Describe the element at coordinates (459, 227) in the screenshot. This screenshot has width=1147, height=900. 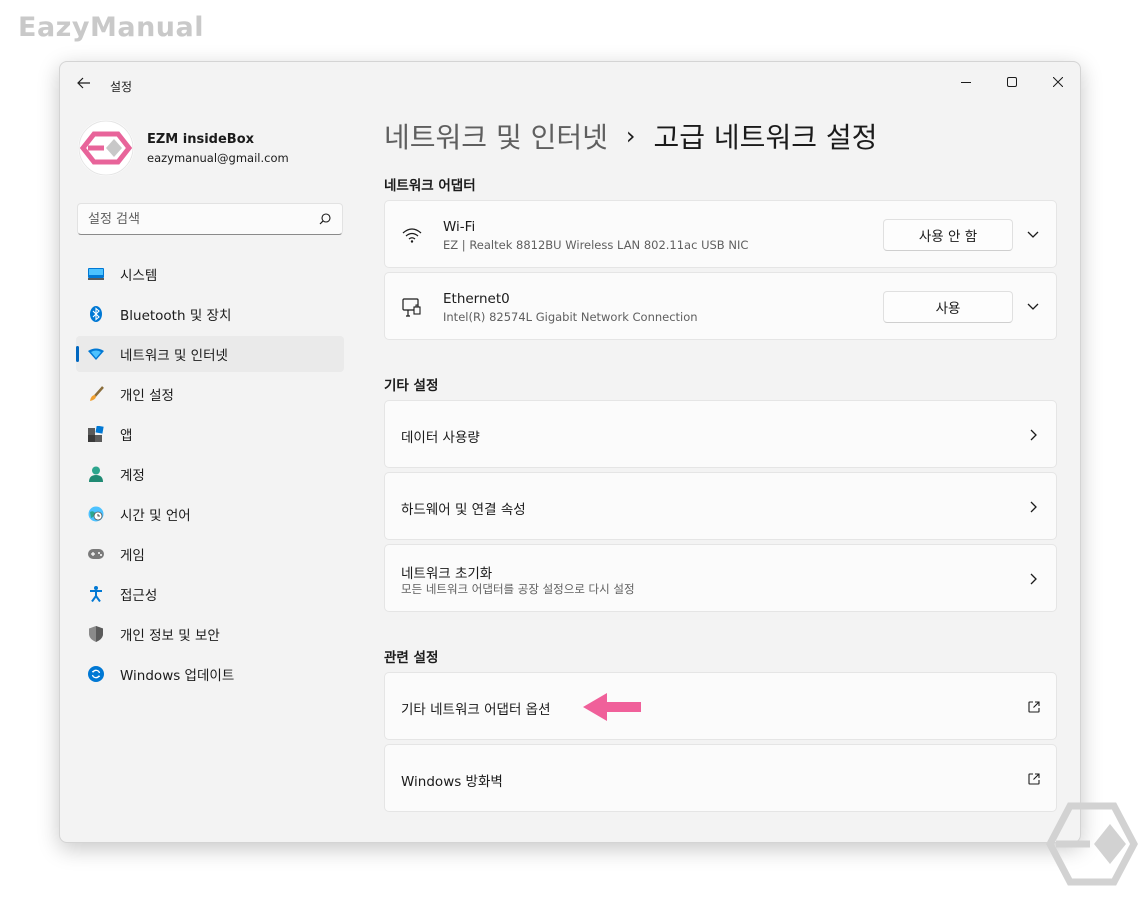
I see `adapter-name: Wi-Fi` at that location.